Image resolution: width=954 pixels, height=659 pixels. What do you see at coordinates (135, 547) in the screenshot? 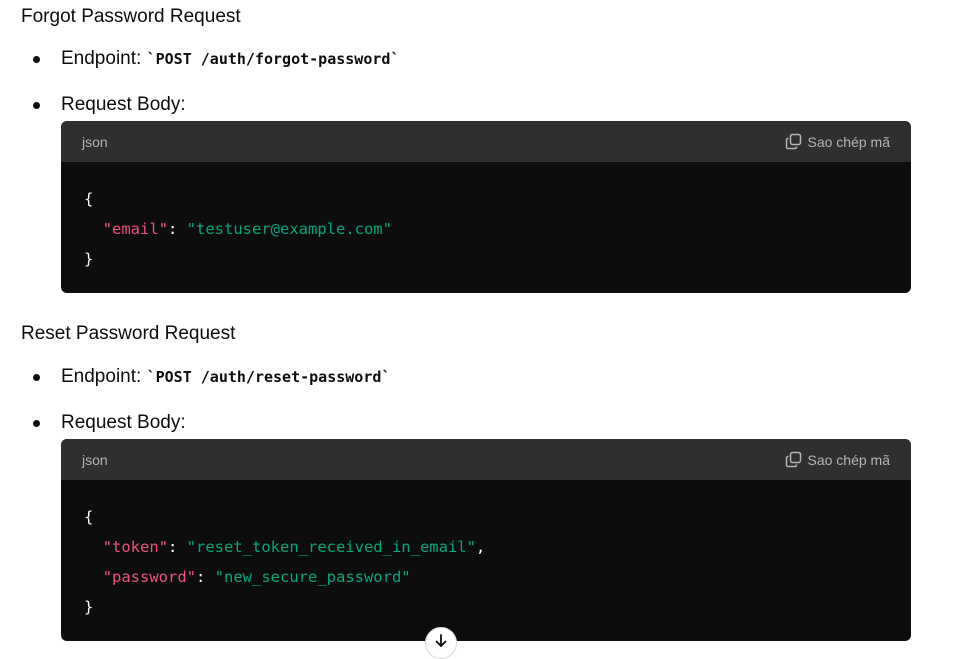
I see `json-key: "token"` at bounding box center [135, 547].